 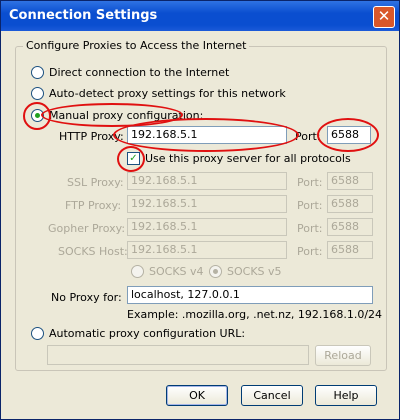 What do you see at coordinates (37, 72) in the screenshot?
I see `radio-direct-circle` at bounding box center [37, 72].